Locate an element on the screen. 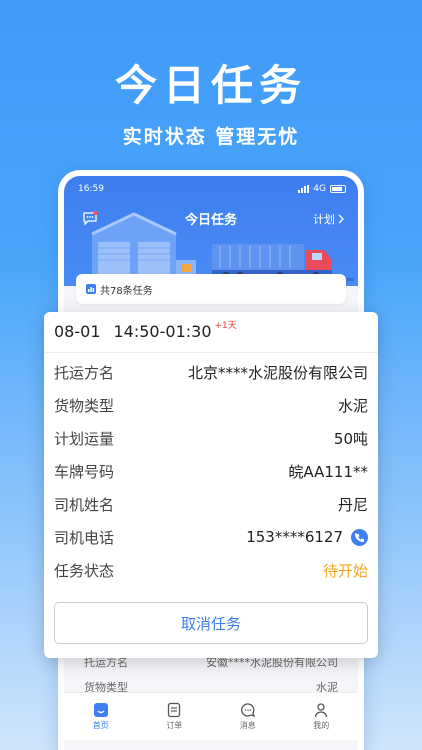  detail-row-volume: 计划运量 50吨 is located at coordinates (211, 438).